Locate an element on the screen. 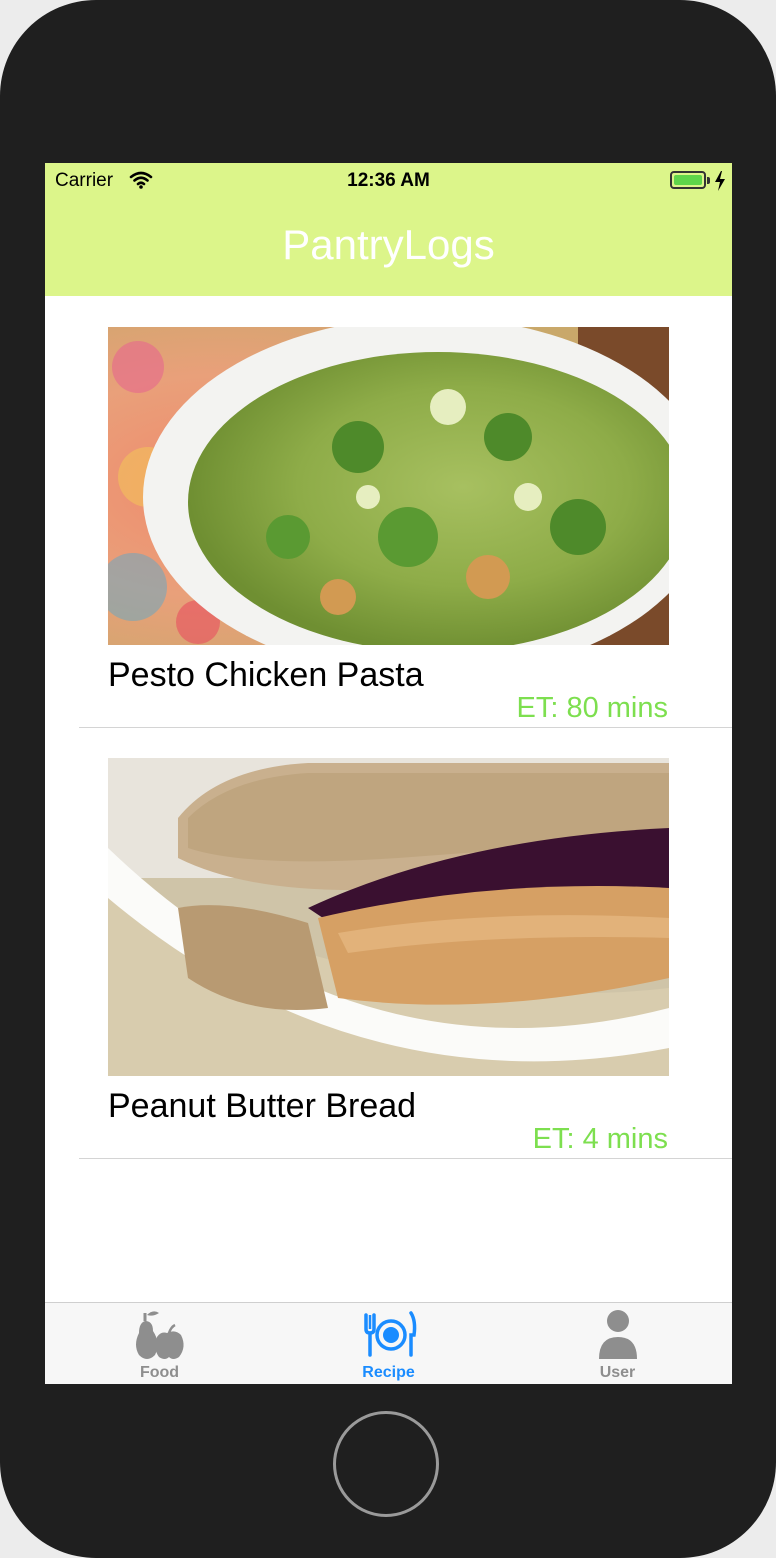 This screenshot has height=1558, width=776. user-icon is located at coordinates (618, 1334).